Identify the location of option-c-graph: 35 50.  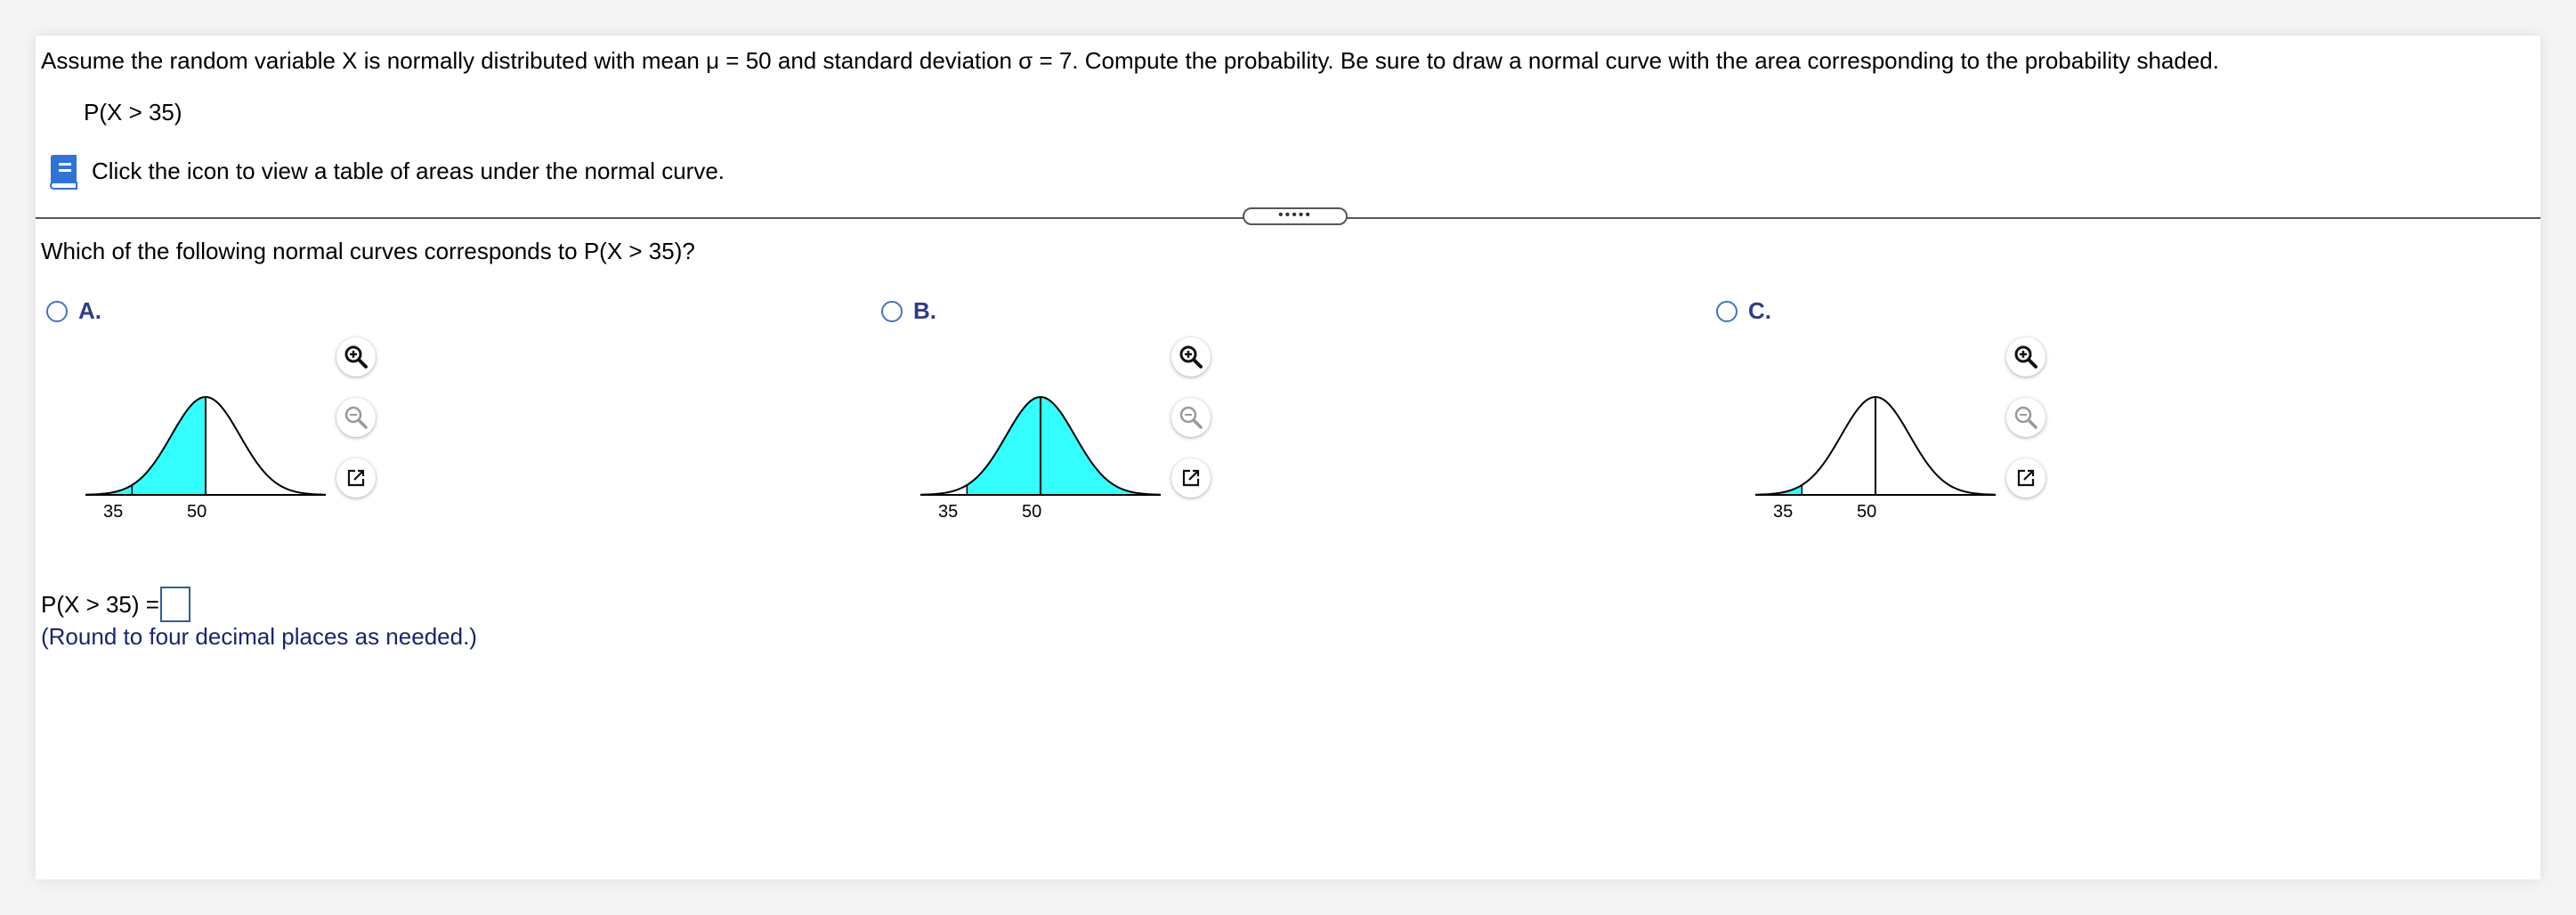
(1876, 454).